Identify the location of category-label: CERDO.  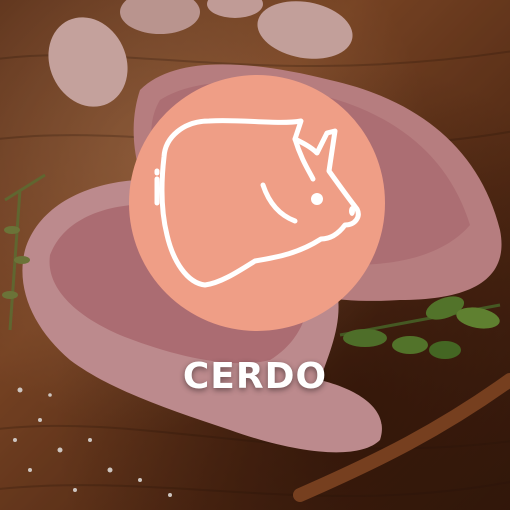
(255, 376).